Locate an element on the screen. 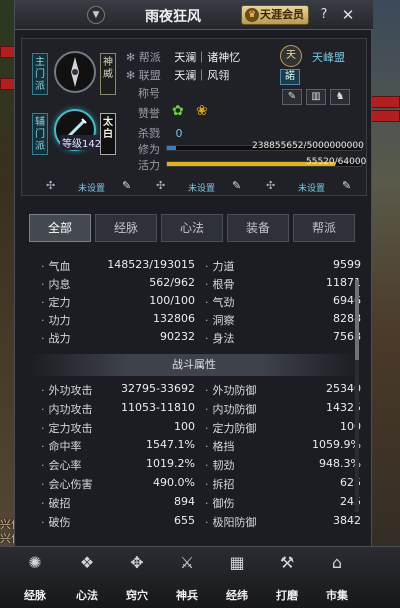 Image resolution: width=400 pixels, height=608 pixels. aux-sect-tag: 辅门派 is located at coordinates (40, 134).